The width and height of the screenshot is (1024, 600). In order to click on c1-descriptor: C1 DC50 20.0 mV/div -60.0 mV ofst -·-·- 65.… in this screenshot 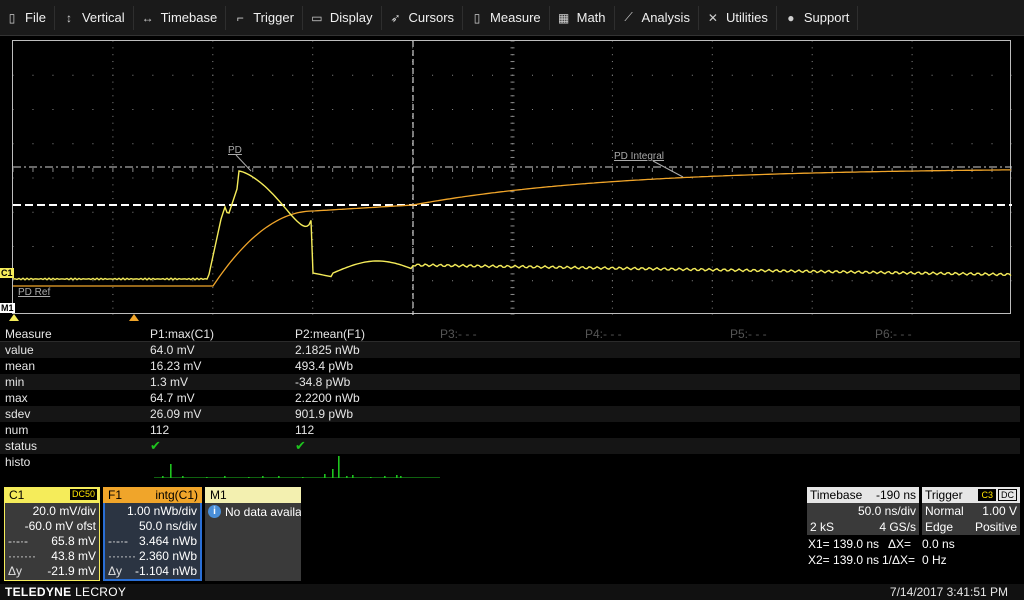, I will do `click(52, 534)`.